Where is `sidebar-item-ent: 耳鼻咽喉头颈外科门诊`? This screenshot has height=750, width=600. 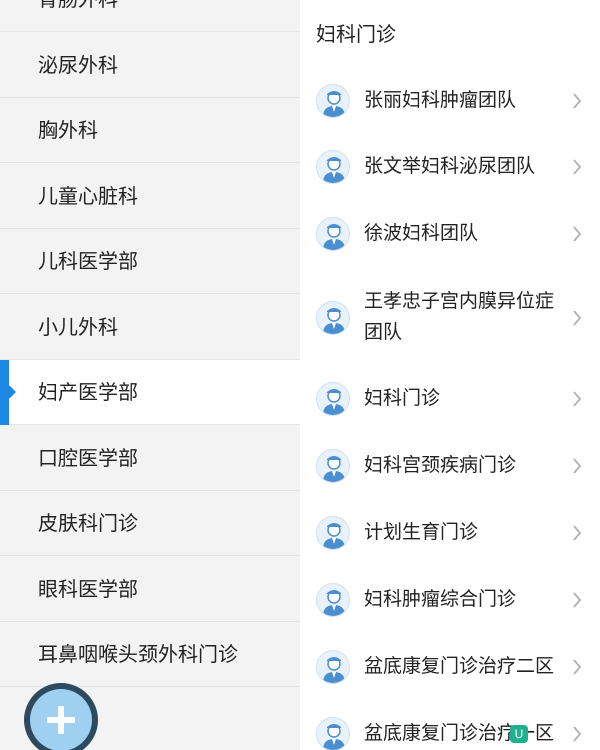 sidebar-item-ent: 耳鼻咽喉头颈外科门诊 is located at coordinates (150, 654).